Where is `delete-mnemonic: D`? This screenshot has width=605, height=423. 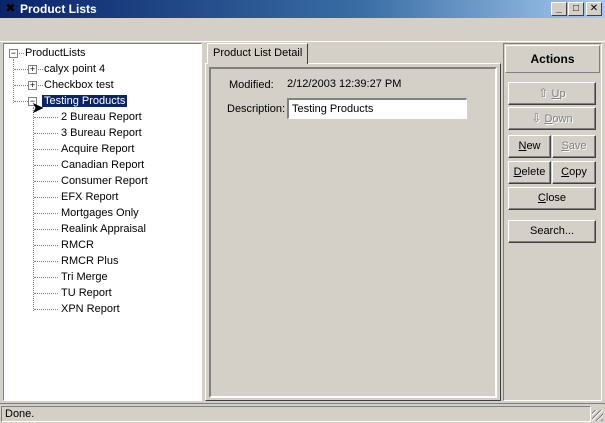 delete-mnemonic: D is located at coordinates (517, 172).